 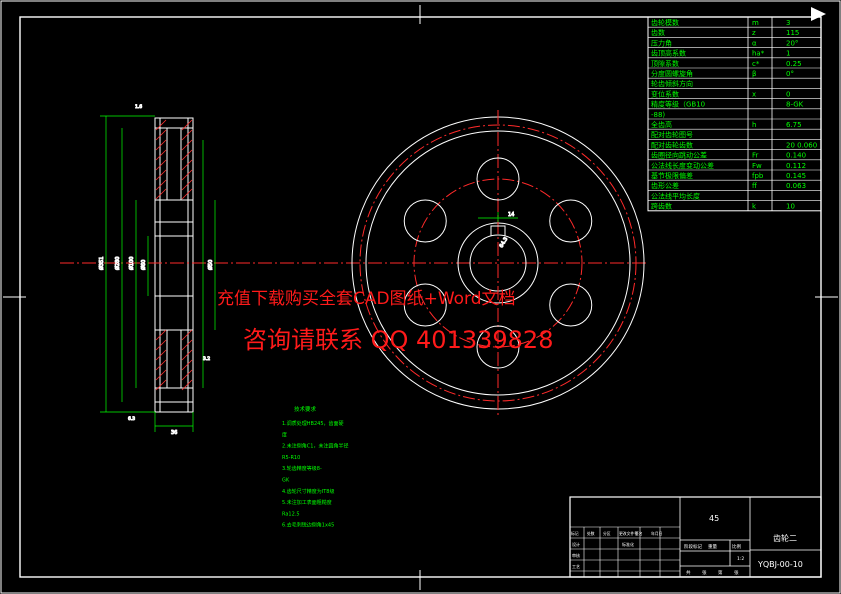 What do you see at coordinates (305, 409) in the screenshot?
I see `notes-title: 技术要求` at bounding box center [305, 409].